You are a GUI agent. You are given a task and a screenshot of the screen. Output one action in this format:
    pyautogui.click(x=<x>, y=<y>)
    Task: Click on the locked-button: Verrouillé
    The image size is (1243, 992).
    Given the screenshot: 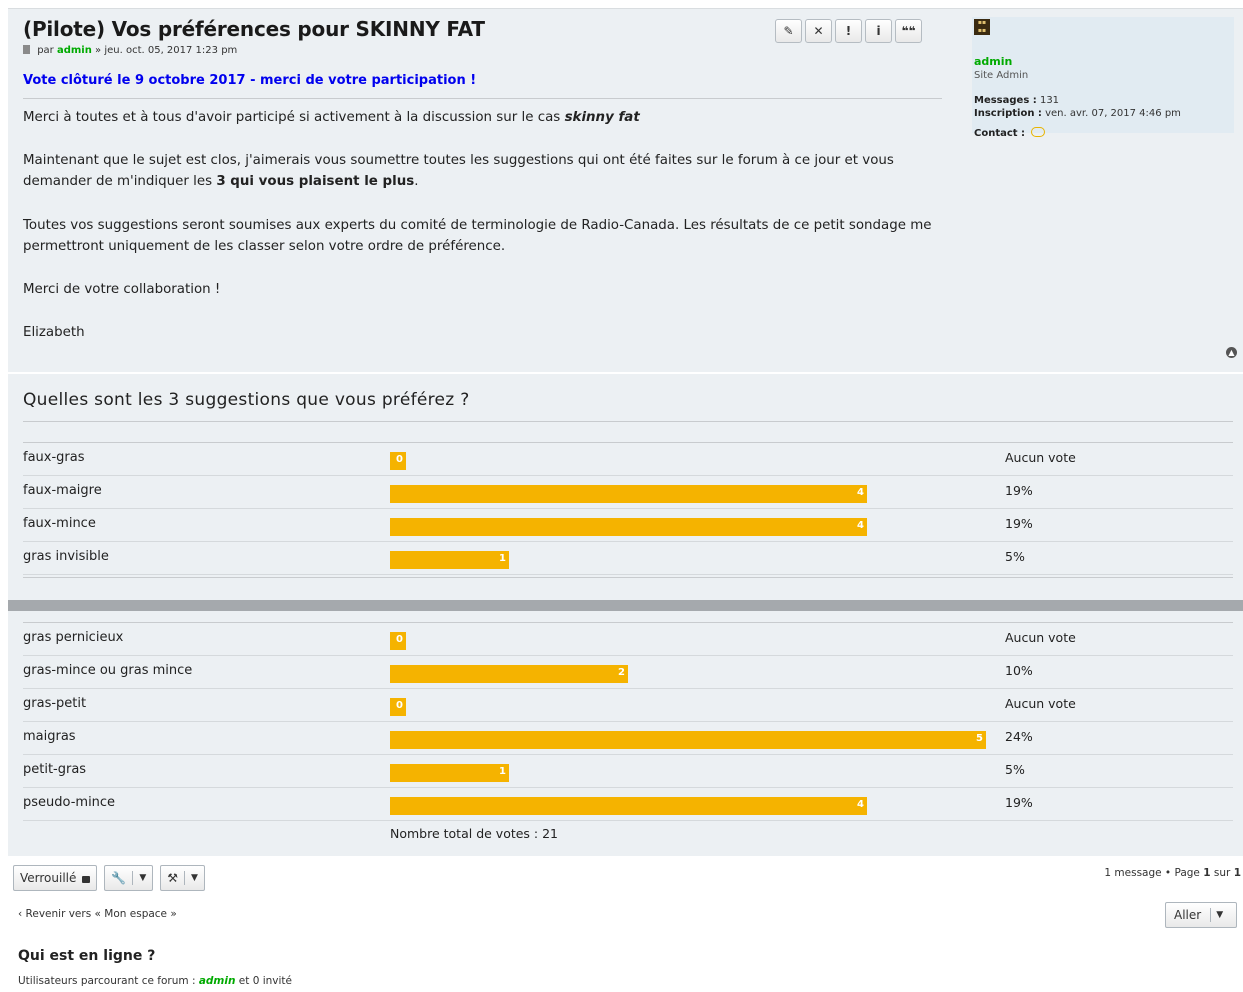 What is the action you would take?
    pyautogui.click(x=55, y=878)
    